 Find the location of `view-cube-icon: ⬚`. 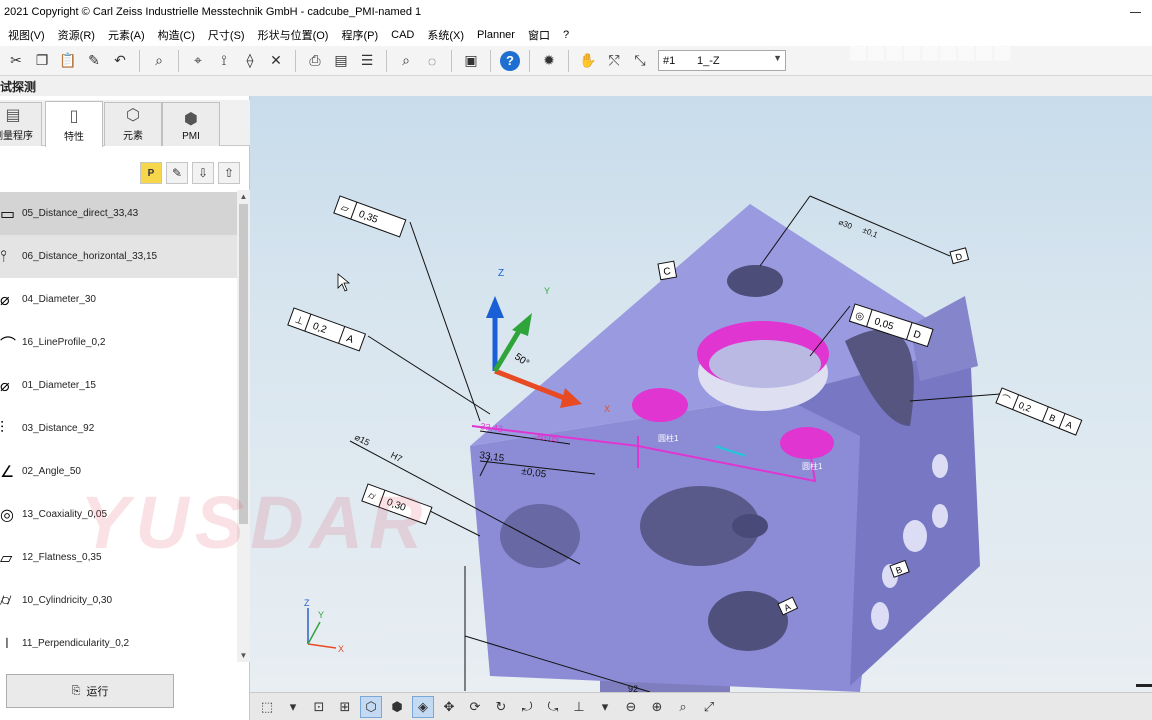

view-cube-icon: ⬚ is located at coordinates (267, 707).